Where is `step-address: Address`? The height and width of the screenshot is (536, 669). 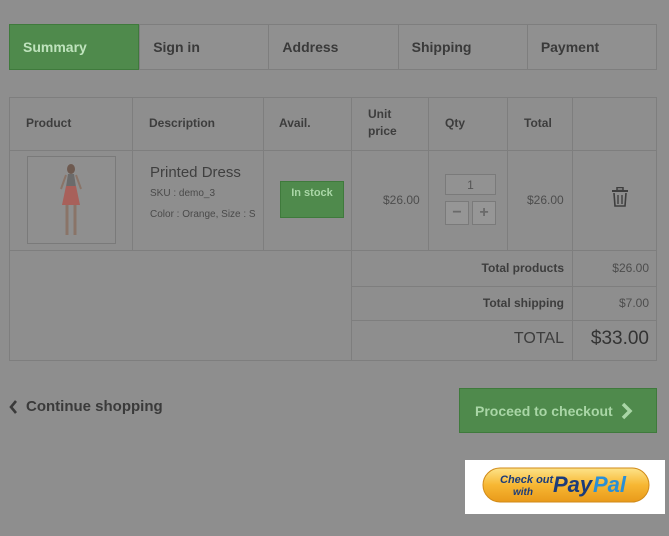 step-address: Address is located at coordinates (332, 47).